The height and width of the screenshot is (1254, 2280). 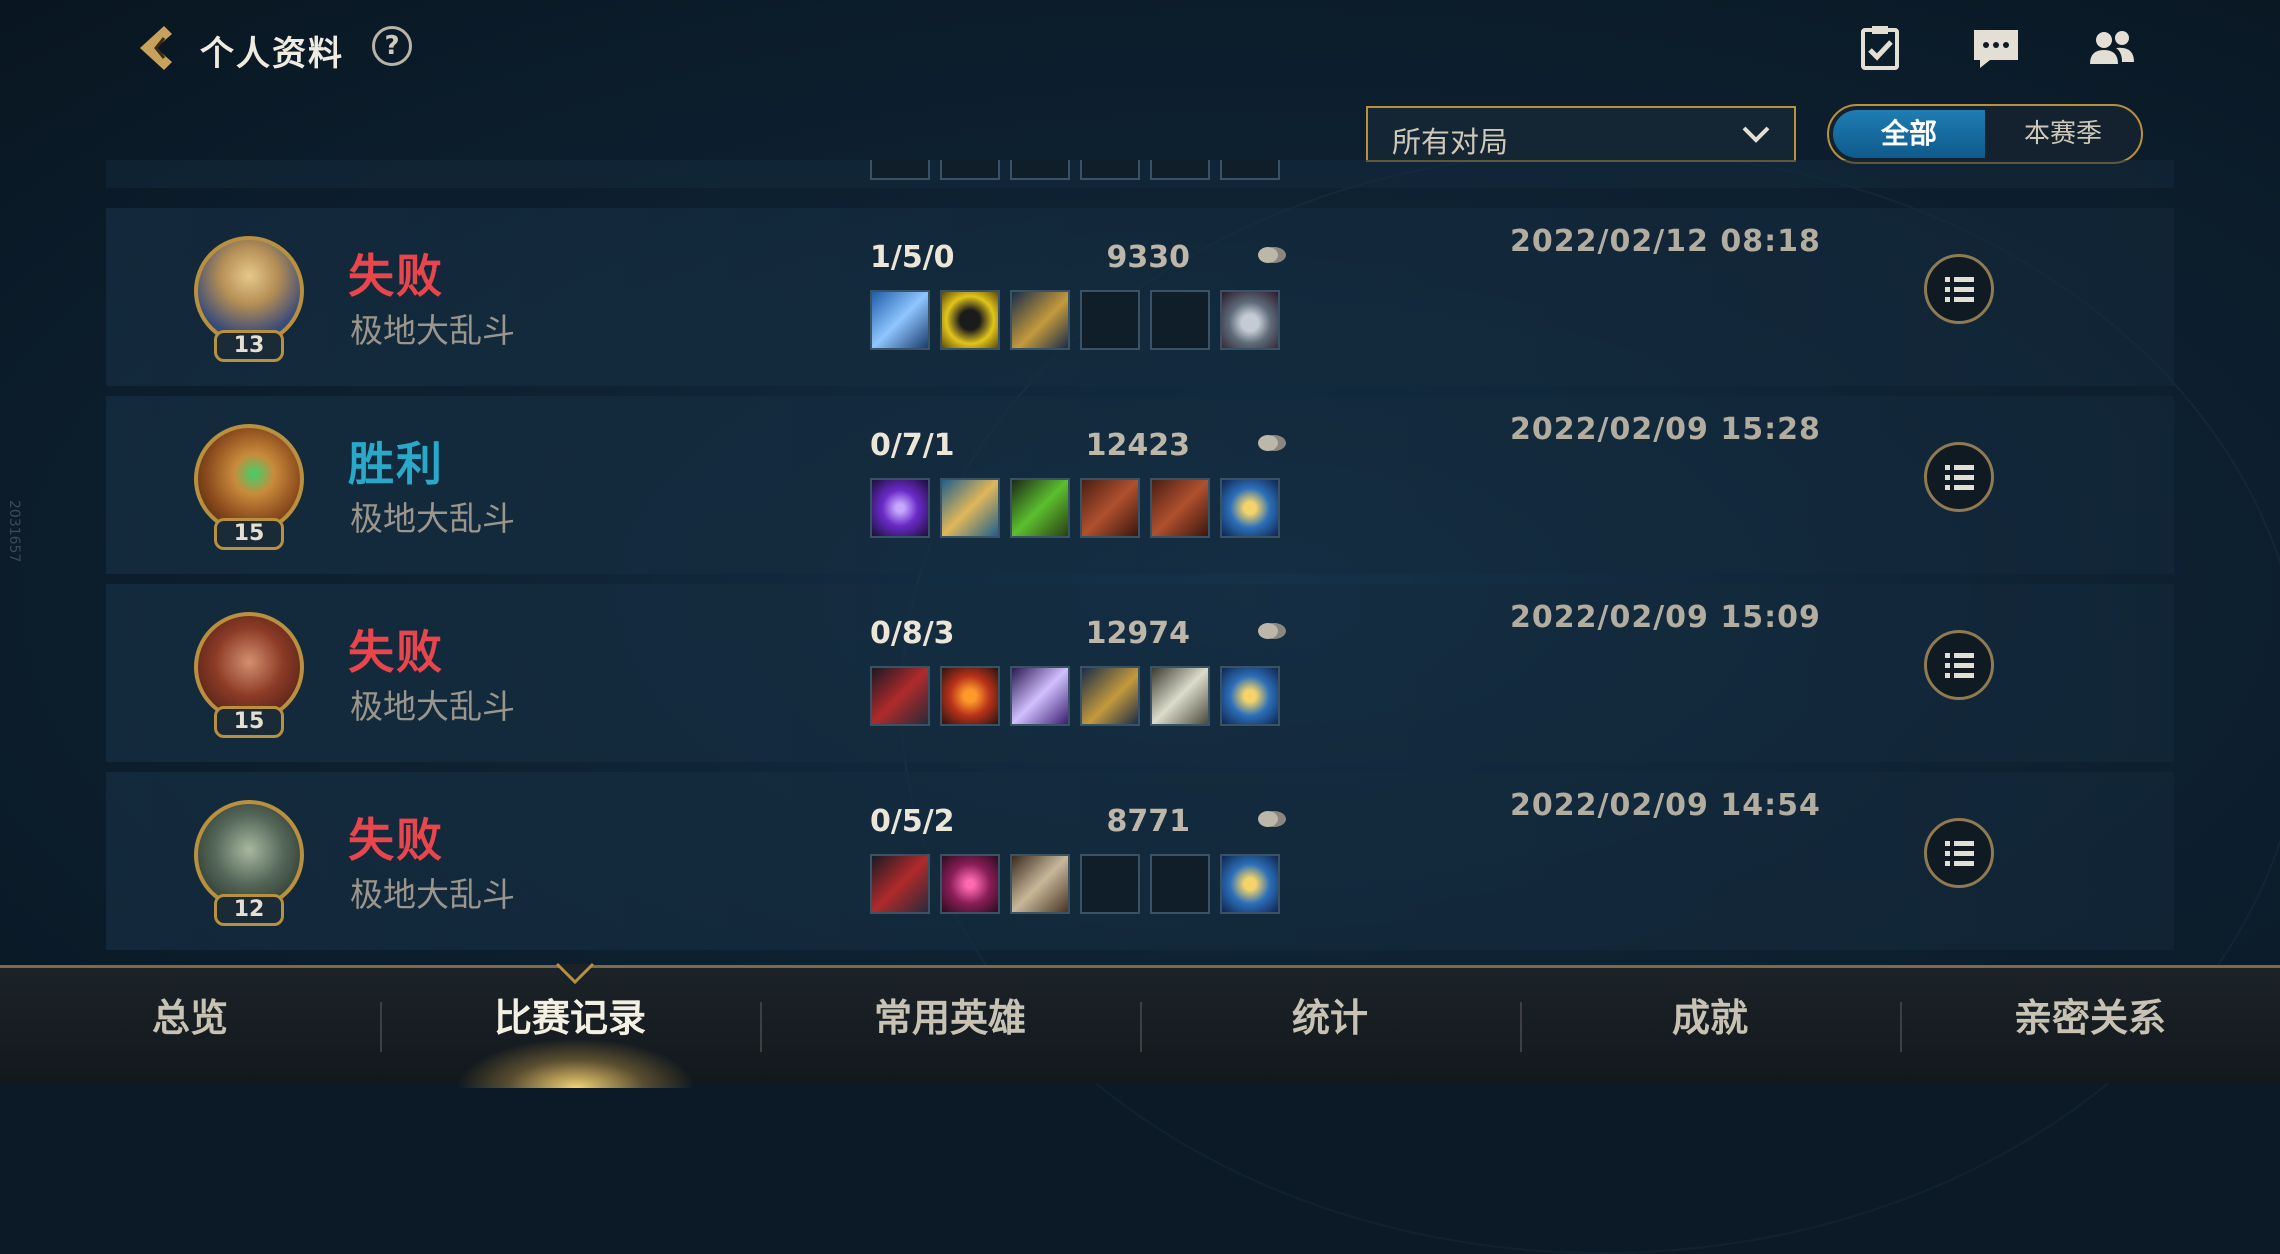 I want to click on bottom-nav: 总览 比赛记录 常用英雄 统计 成就 亲密关系, so click(x=1140, y=1025).